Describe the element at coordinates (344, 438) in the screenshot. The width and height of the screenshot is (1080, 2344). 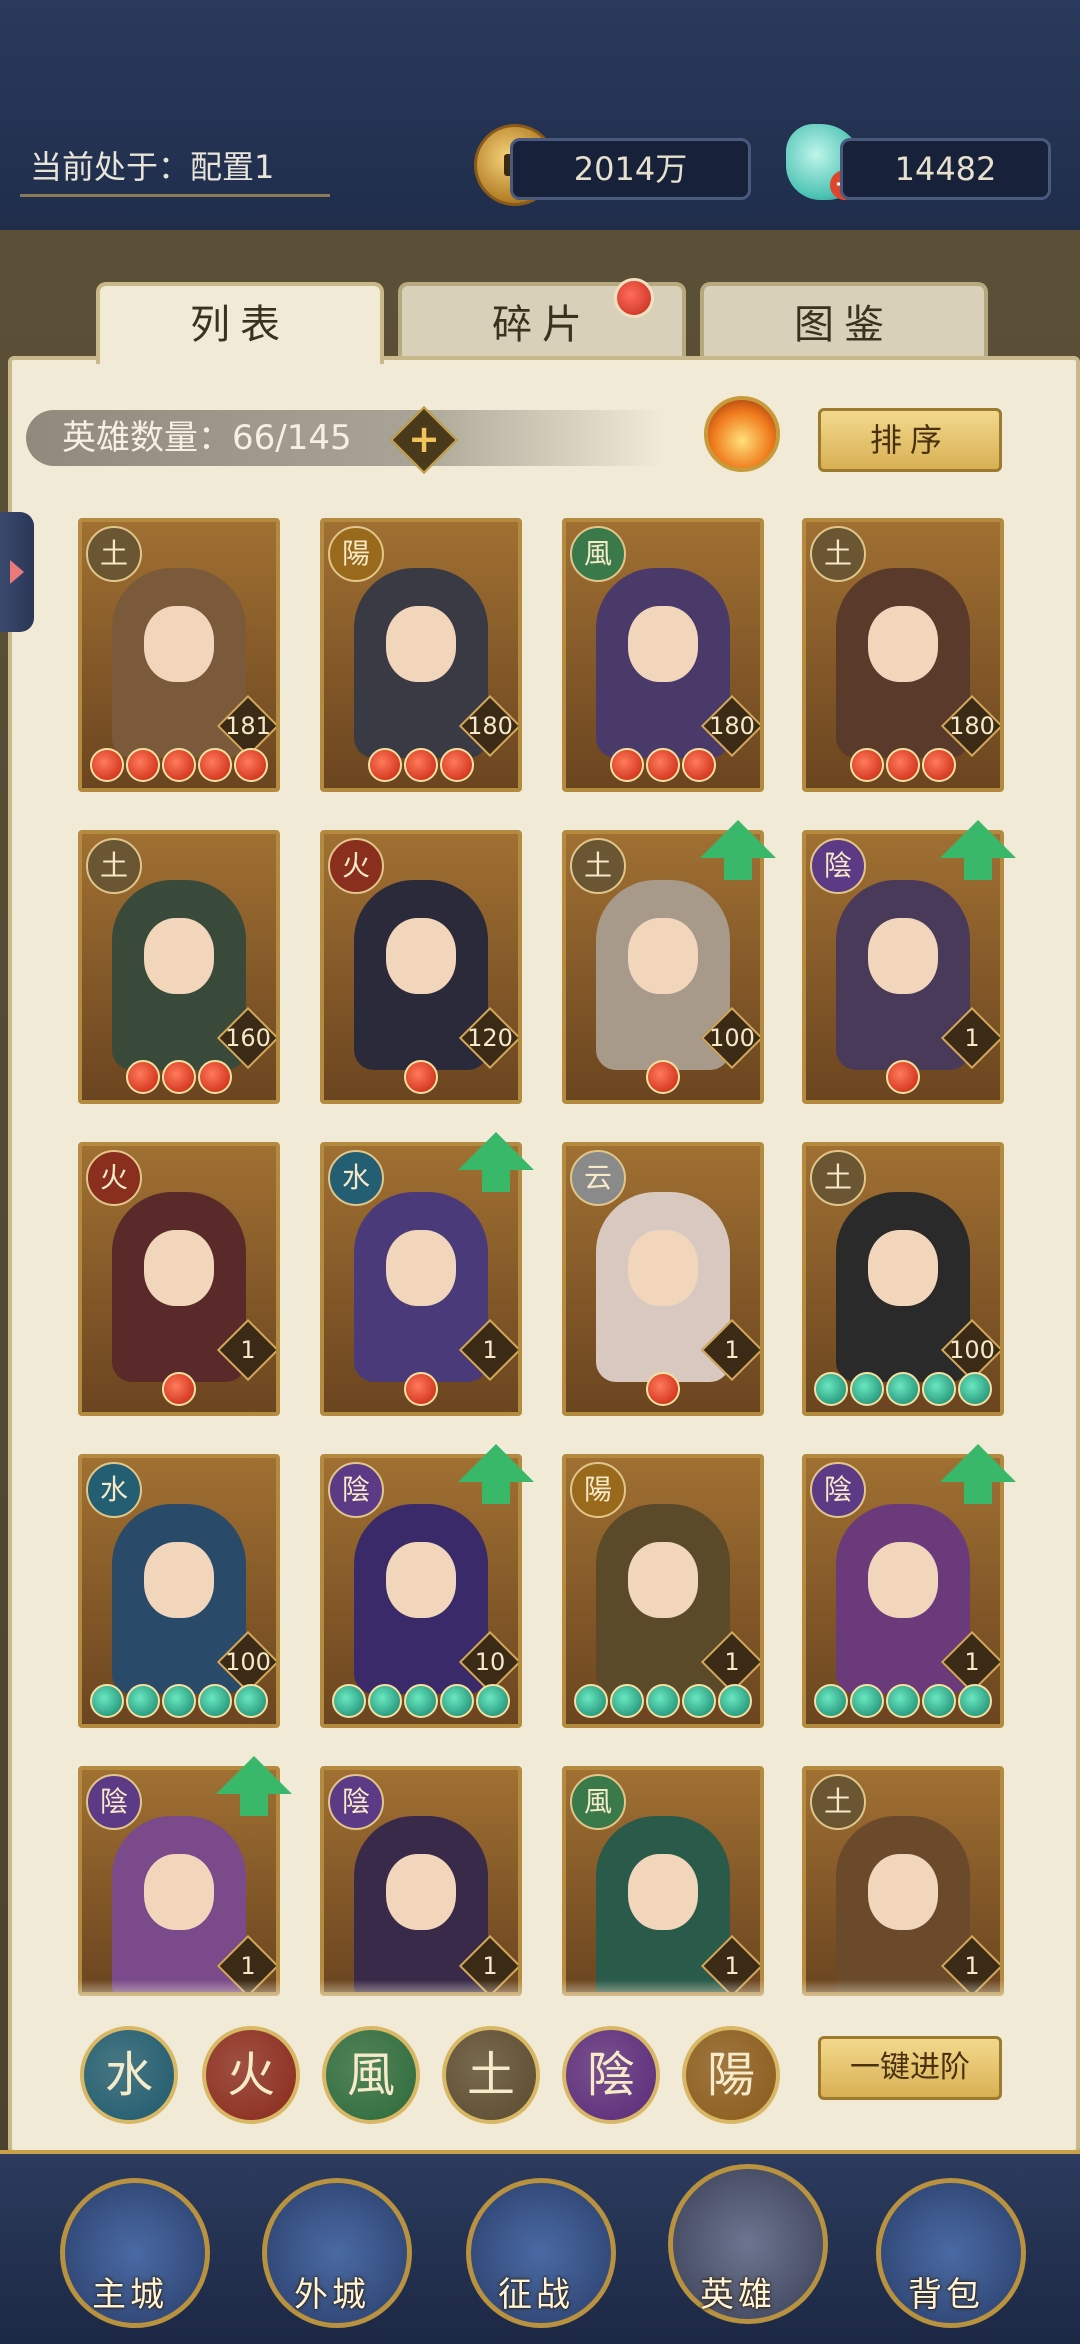
I see `hero-count: 英雄数量：66/145` at that location.